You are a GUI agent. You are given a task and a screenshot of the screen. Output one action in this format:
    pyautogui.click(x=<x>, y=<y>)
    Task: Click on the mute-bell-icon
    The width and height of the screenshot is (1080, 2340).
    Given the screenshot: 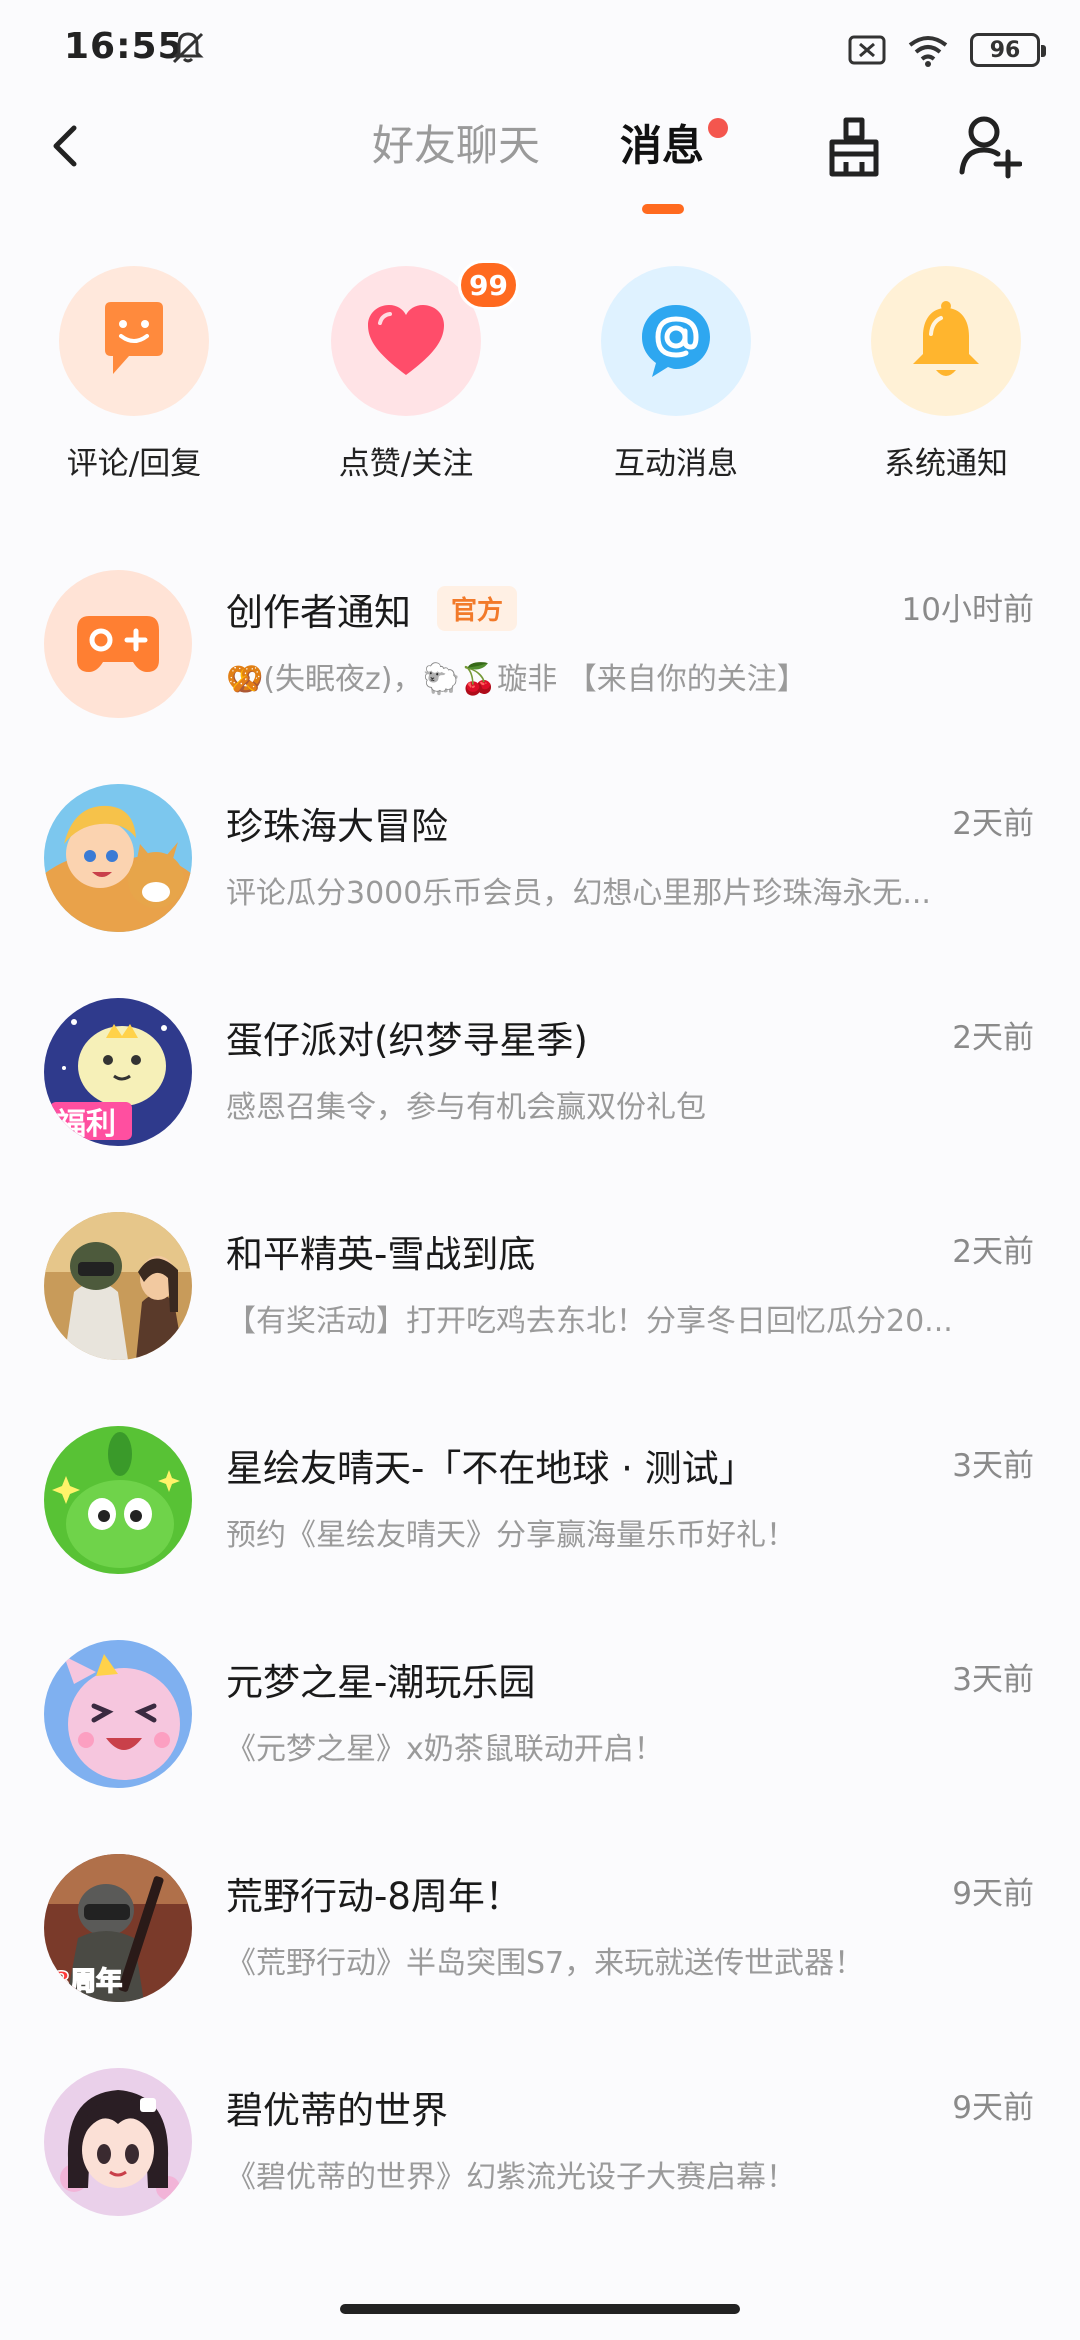 What is the action you would take?
    pyautogui.click(x=188, y=48)
    